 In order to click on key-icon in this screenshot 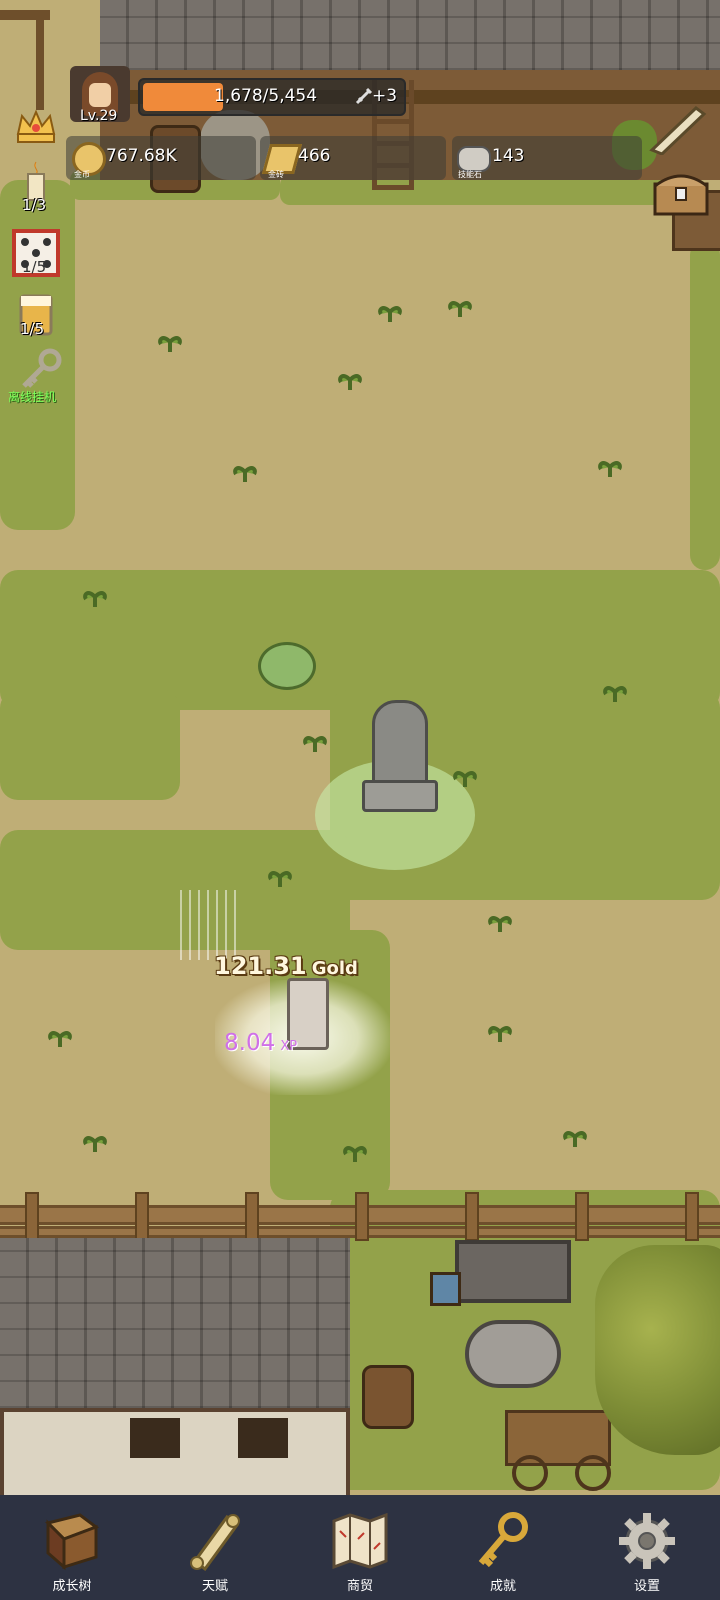, I will do `click(503, 1540)`.